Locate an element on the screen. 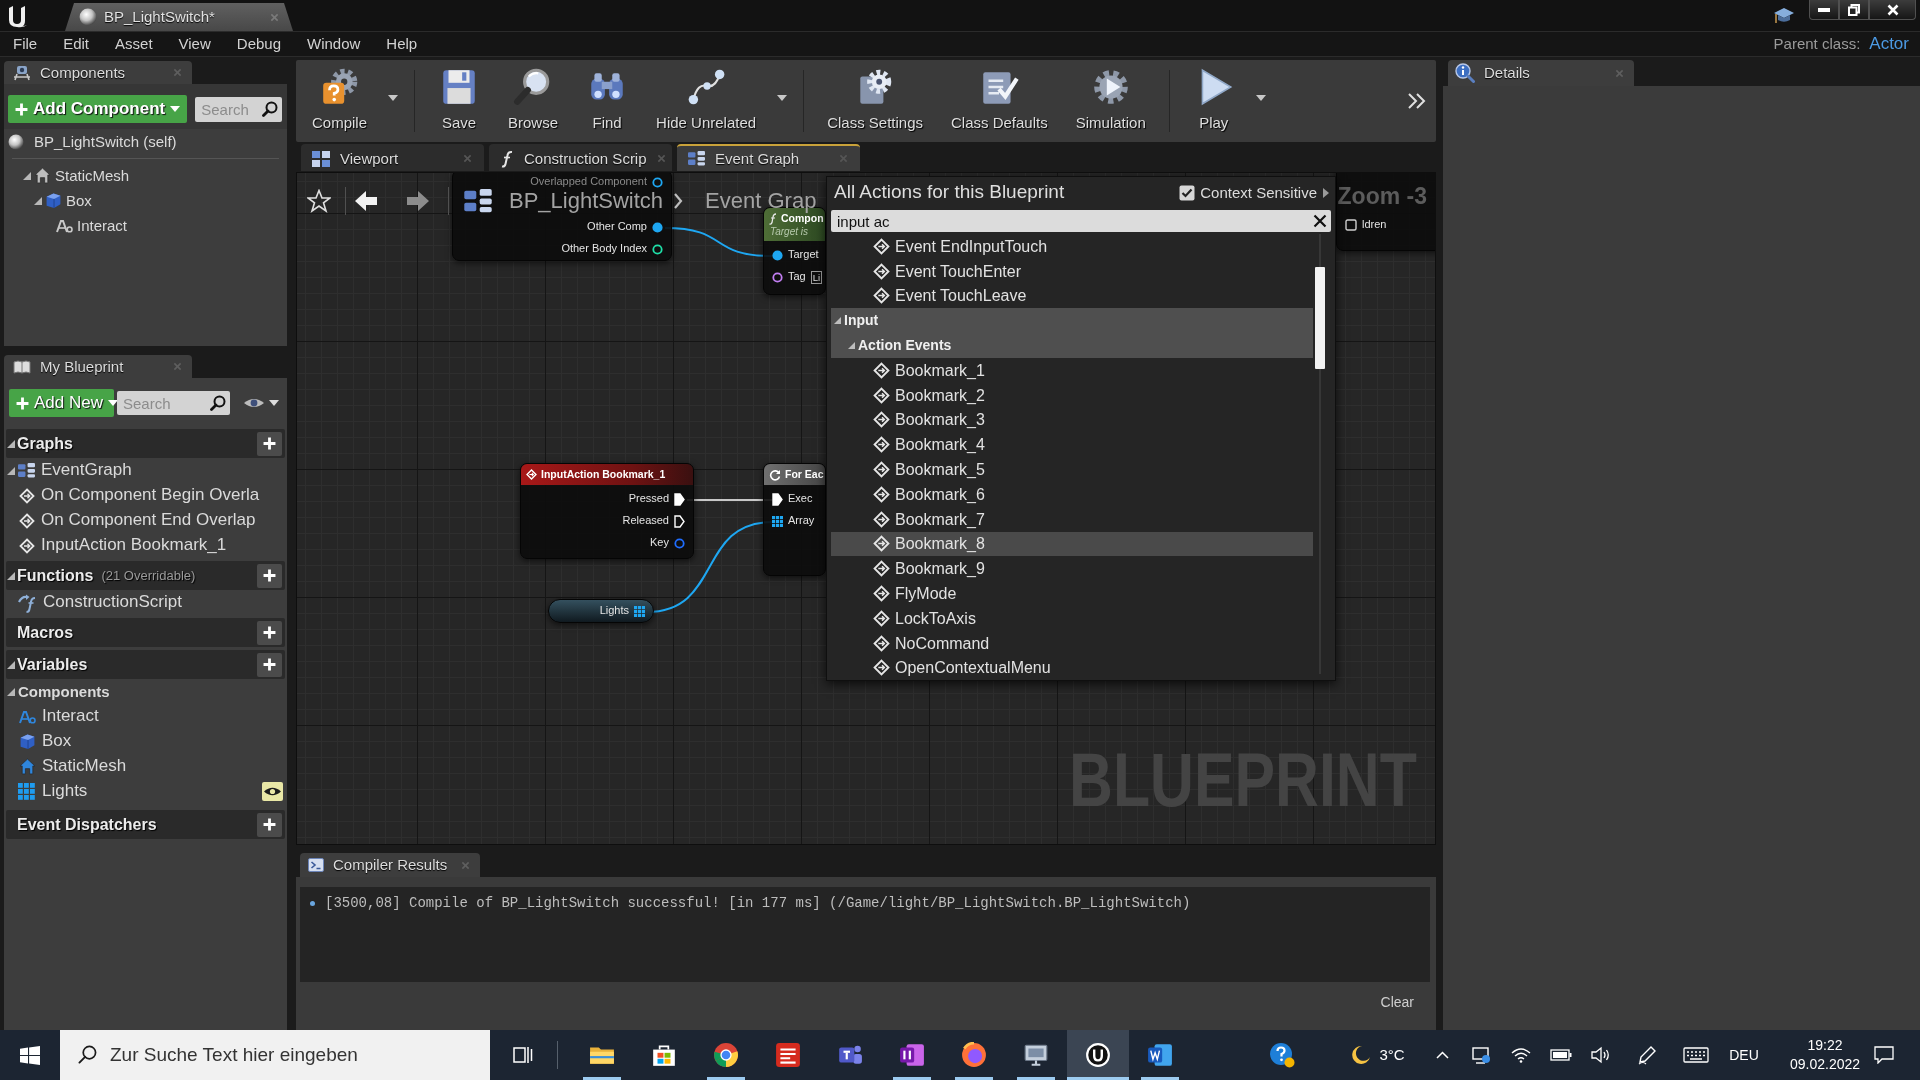  checkbox-label: Context Sensitive is located at coordinates (1258, 192).